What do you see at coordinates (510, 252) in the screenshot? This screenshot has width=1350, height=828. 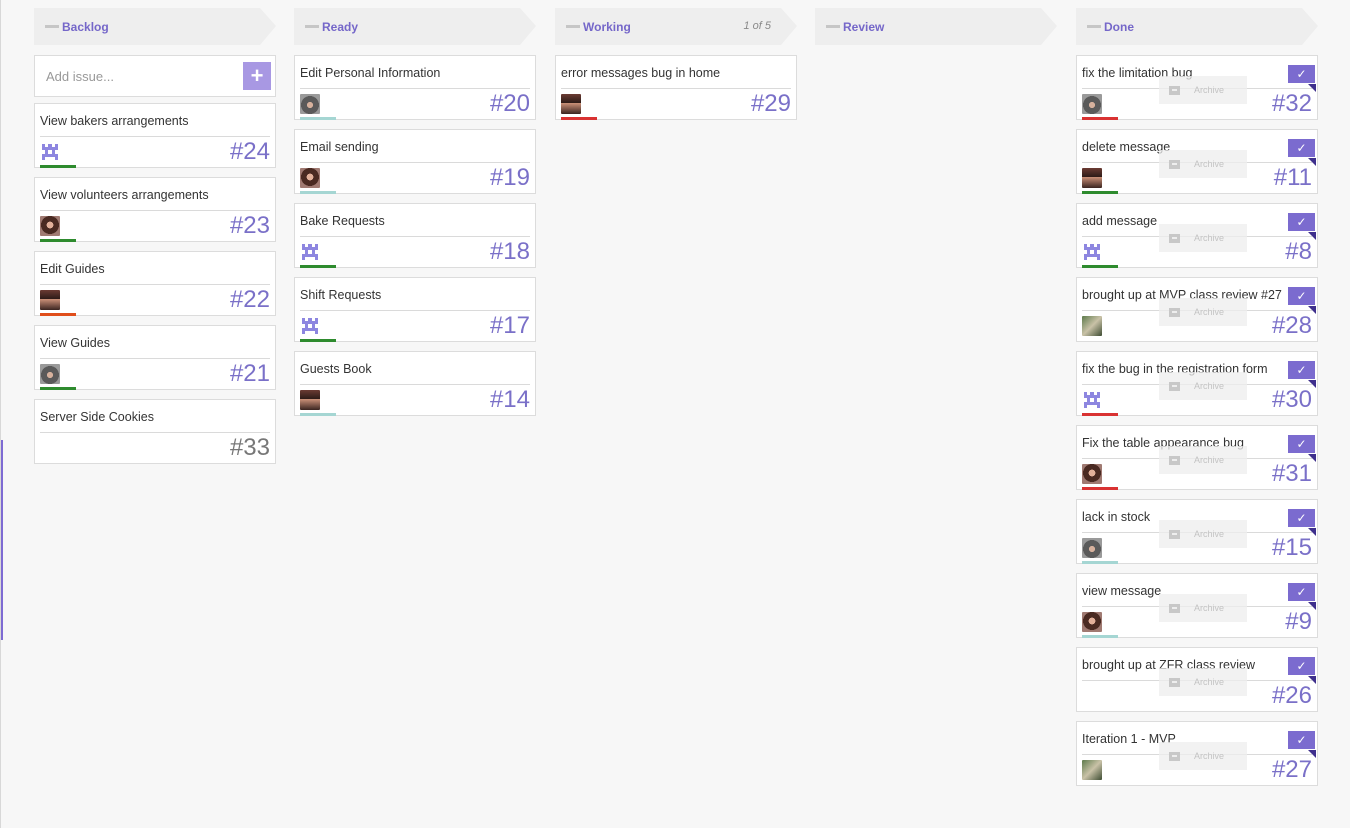 I see `issue-number: #18` at bounding box center [510, 252].